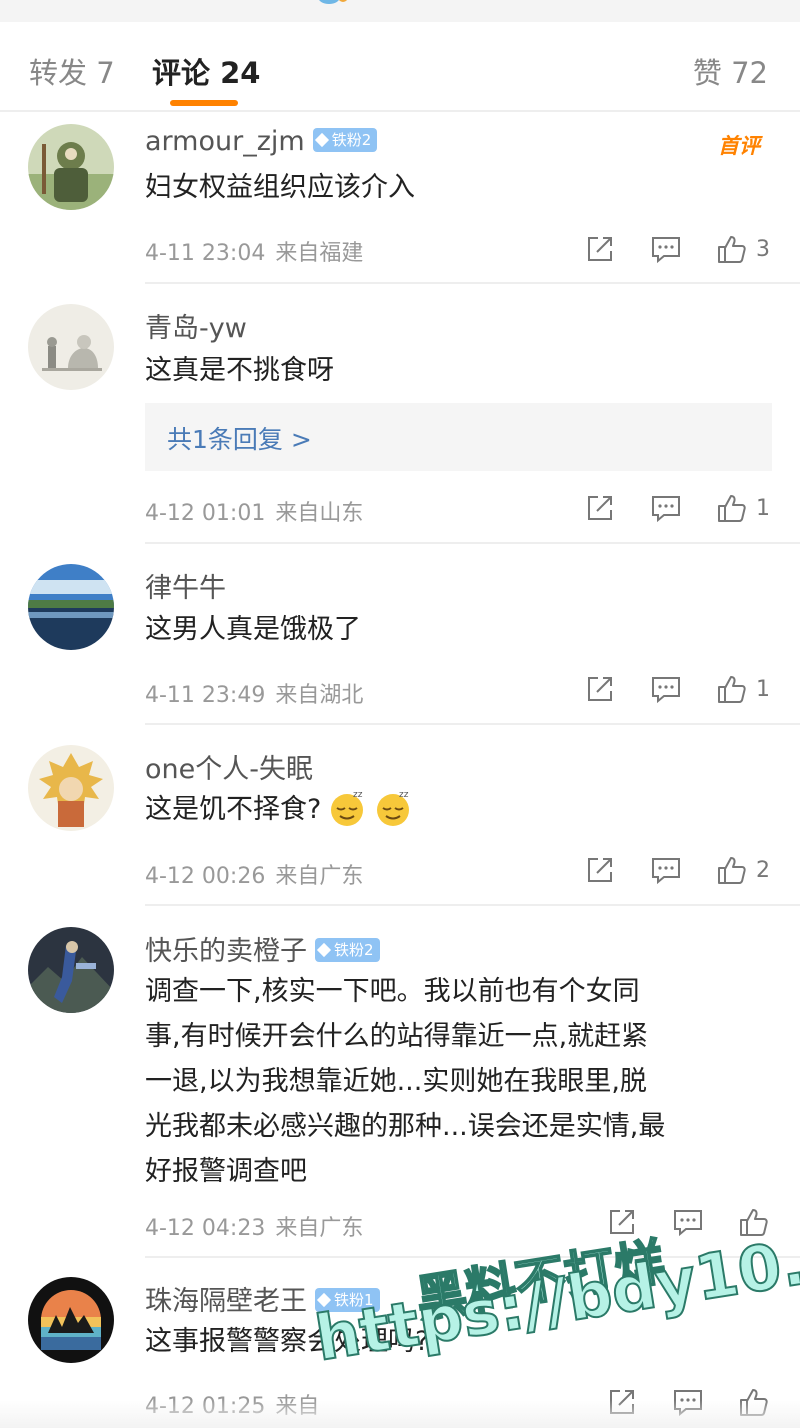 The image size is (800, 1428). I want to click on comment-text-line: 一退,以为我想靠近她...实则她在我眼里,脱, so click(396, 1081).